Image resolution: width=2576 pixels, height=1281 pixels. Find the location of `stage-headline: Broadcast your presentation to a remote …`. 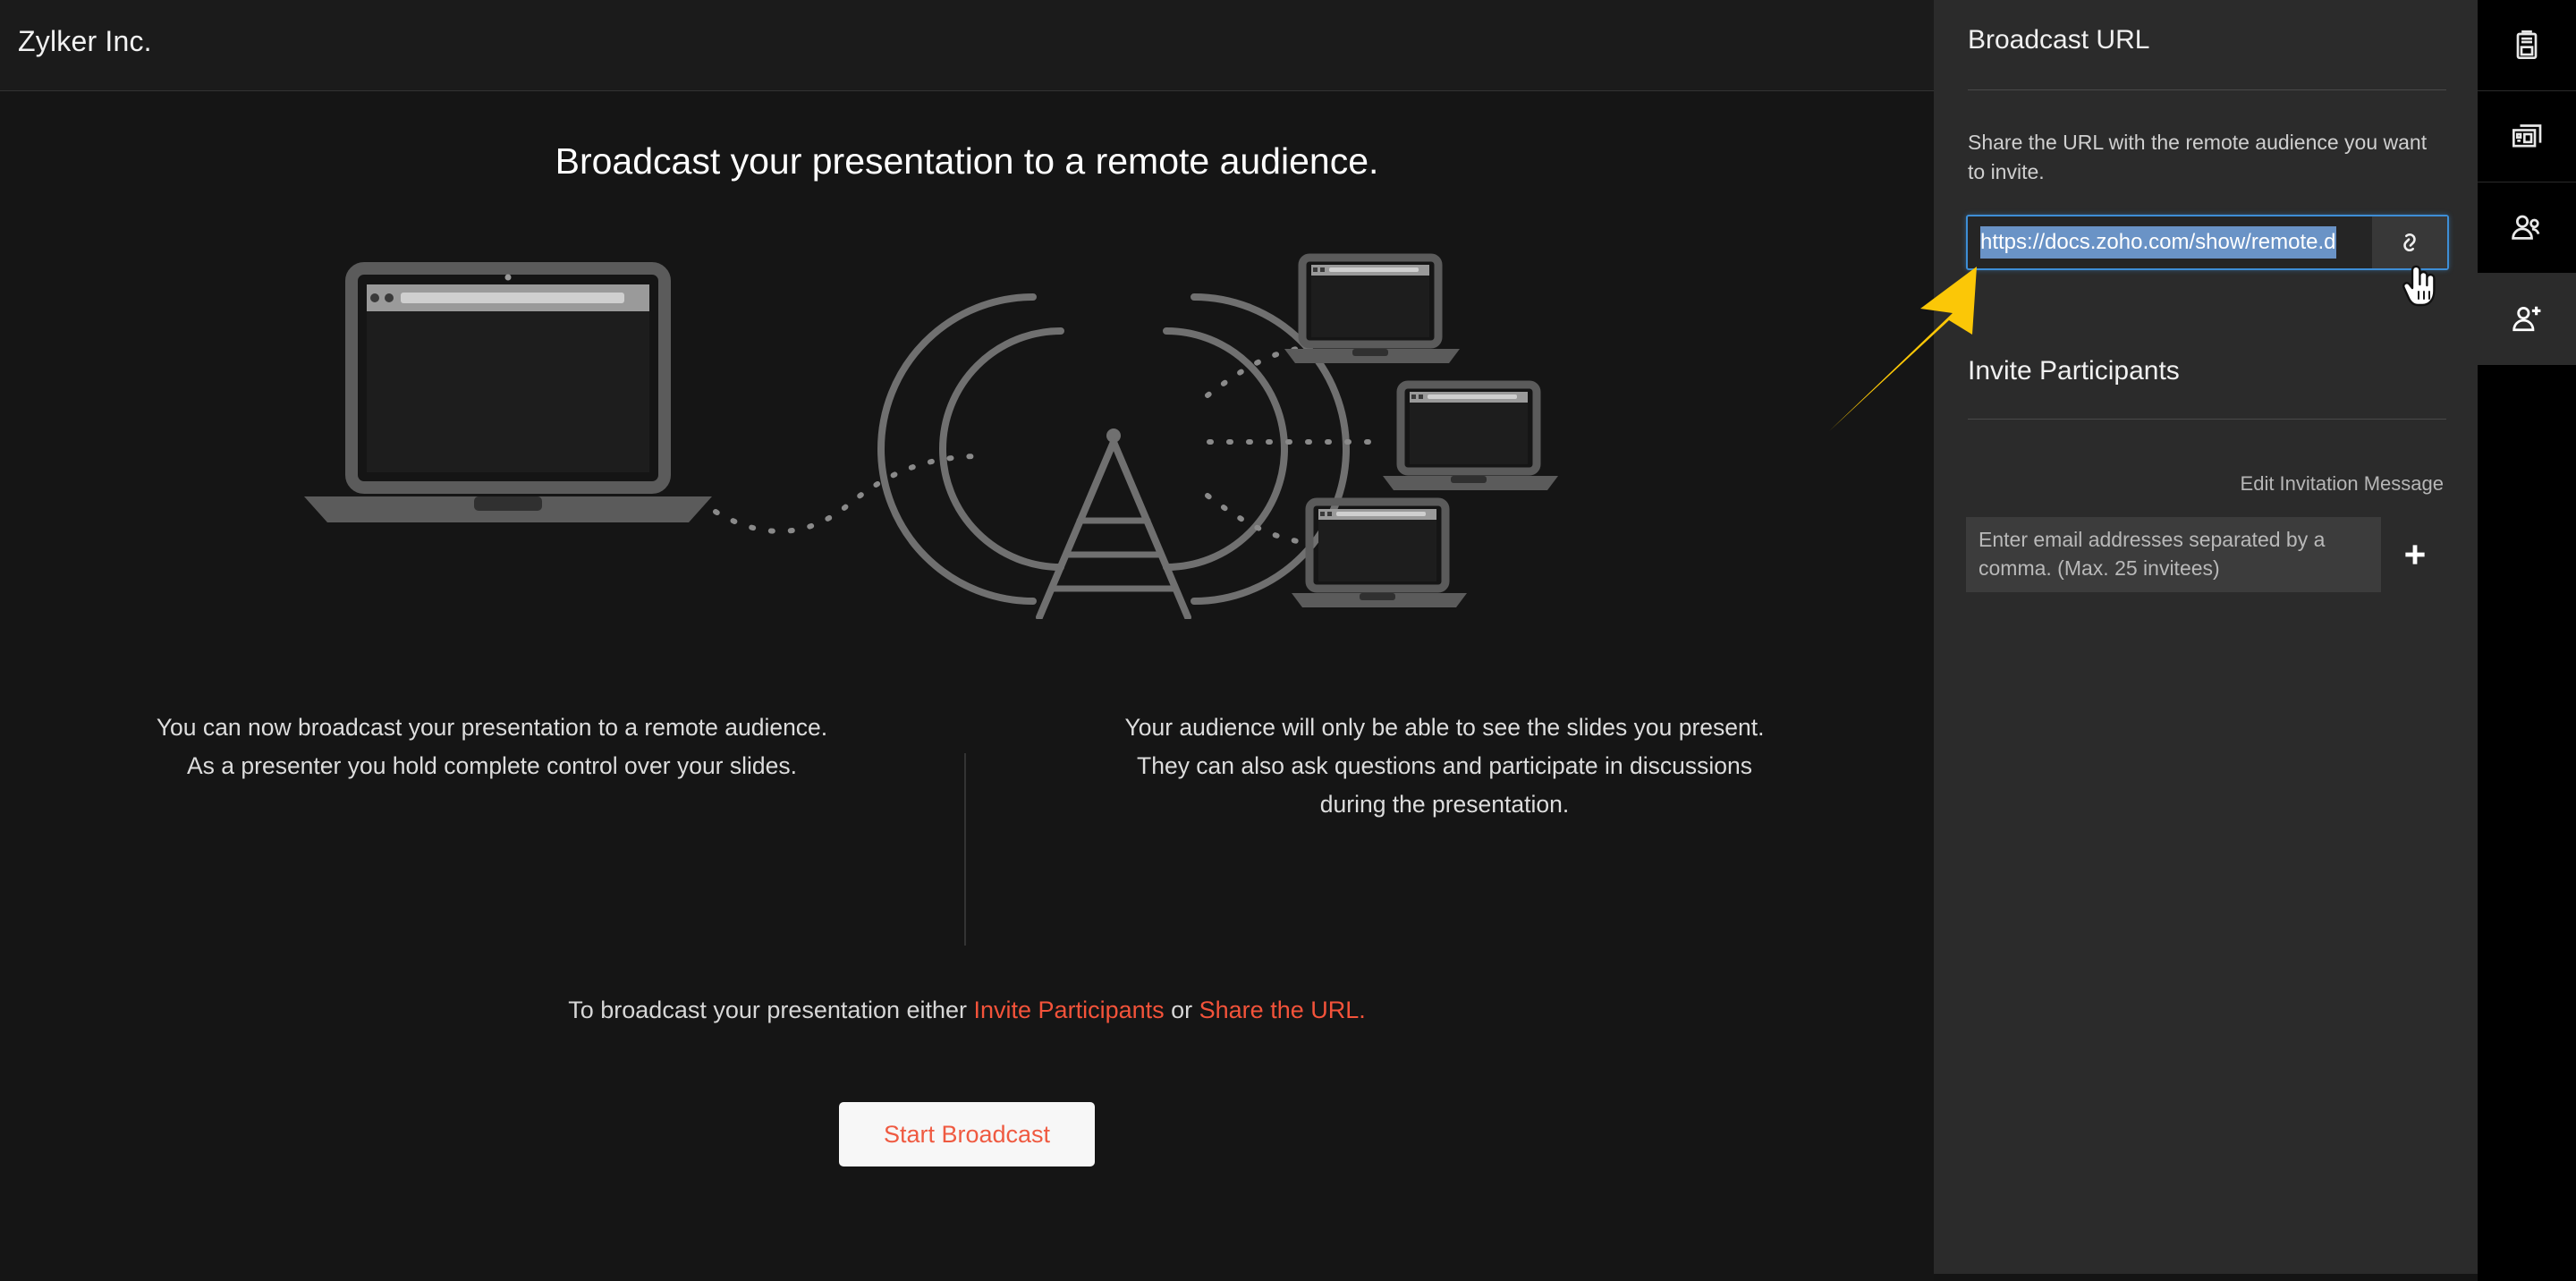

stage-headline: Broadcast your presentation to a remote … is located at coordinates (967, 161).